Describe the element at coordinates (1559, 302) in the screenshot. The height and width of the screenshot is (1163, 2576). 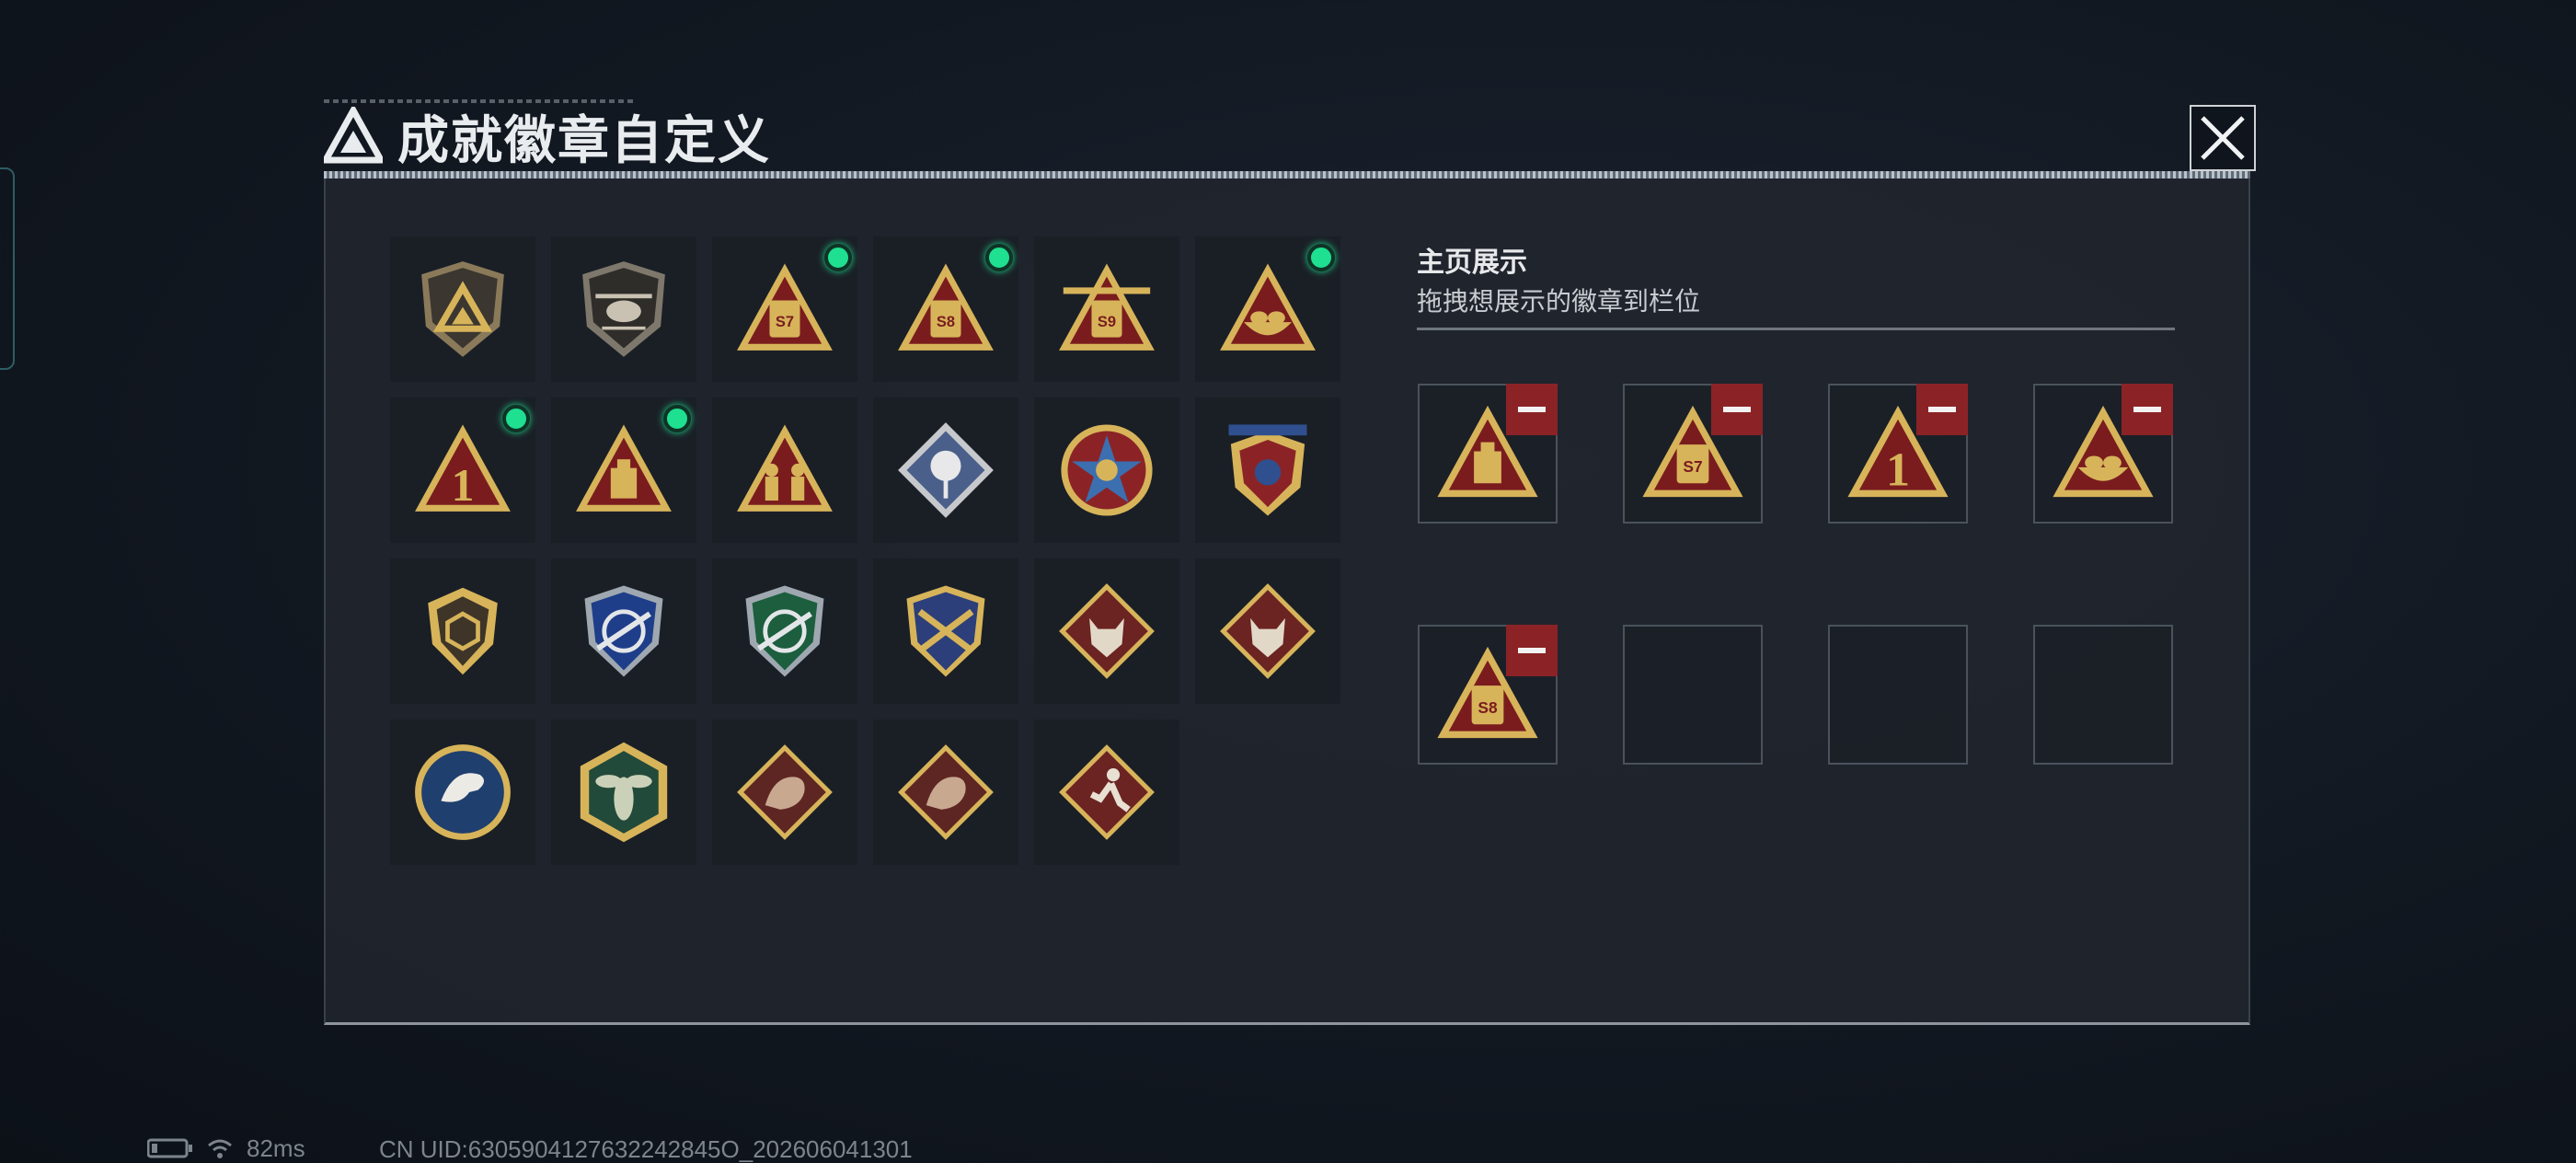
I see `display-section-hint: 拖拽想展示的徽章到栏位` at that location.